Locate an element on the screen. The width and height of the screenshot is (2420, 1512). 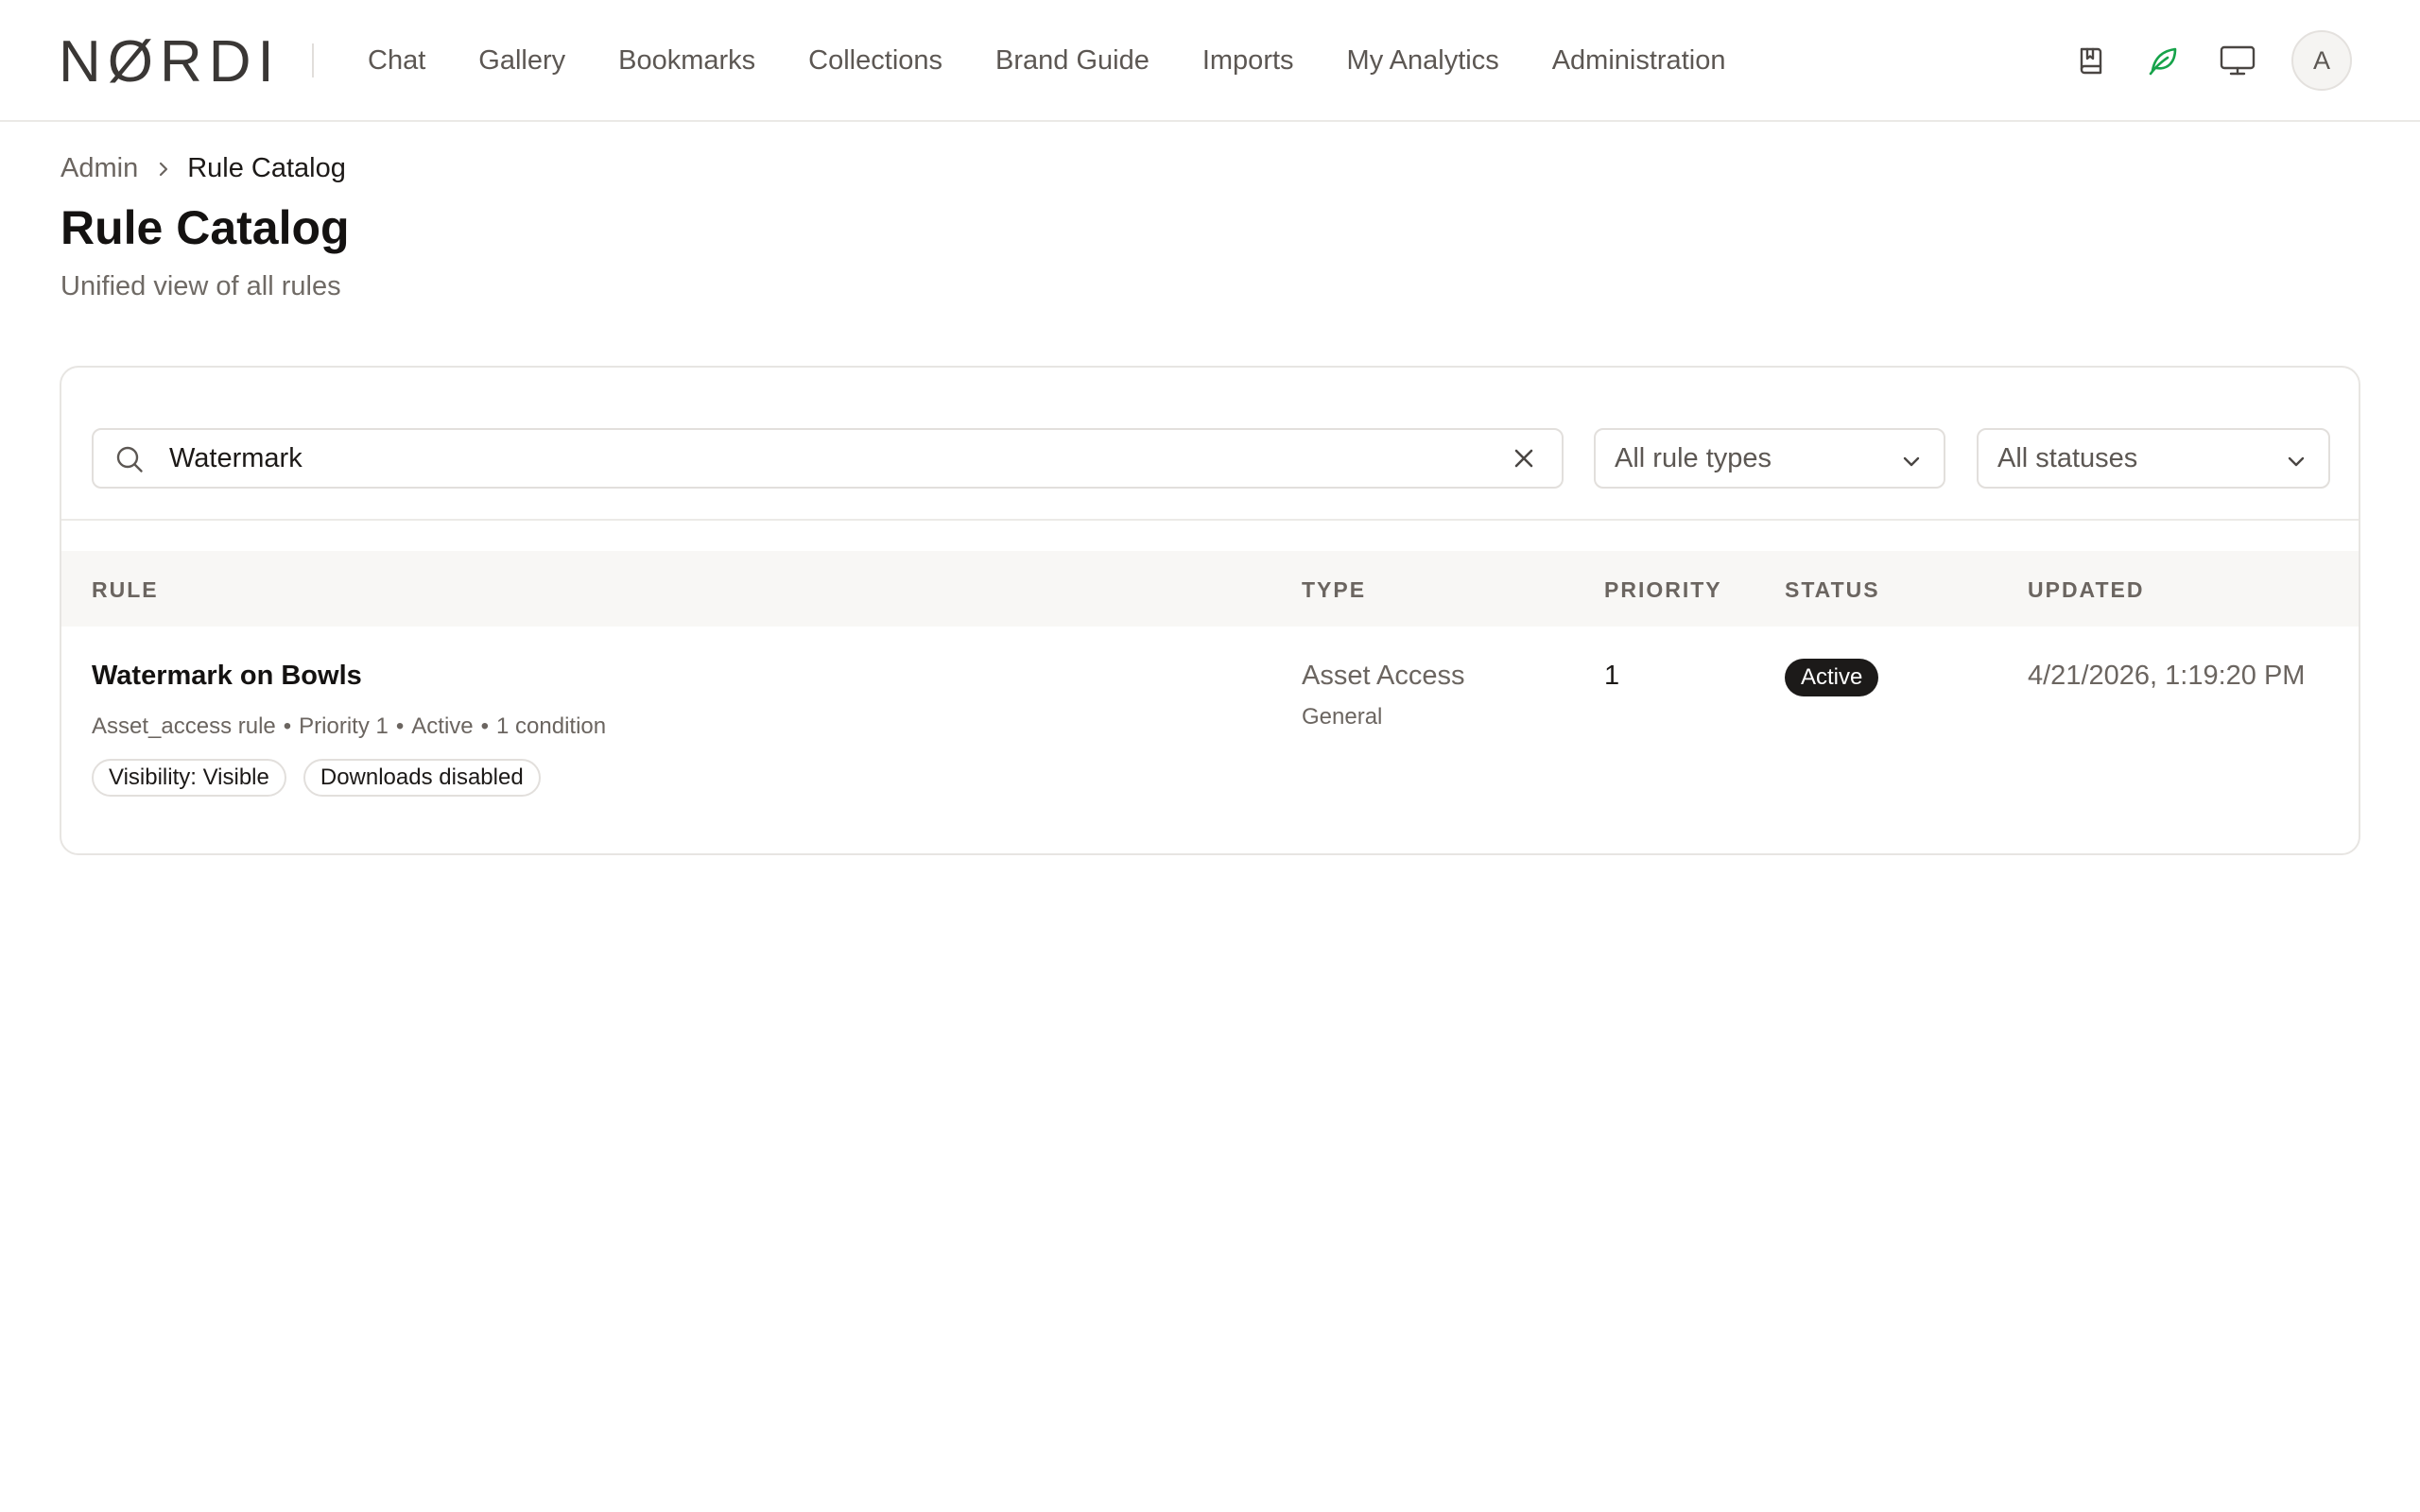
user-avatar: A is located at coordinates (2321, 60).